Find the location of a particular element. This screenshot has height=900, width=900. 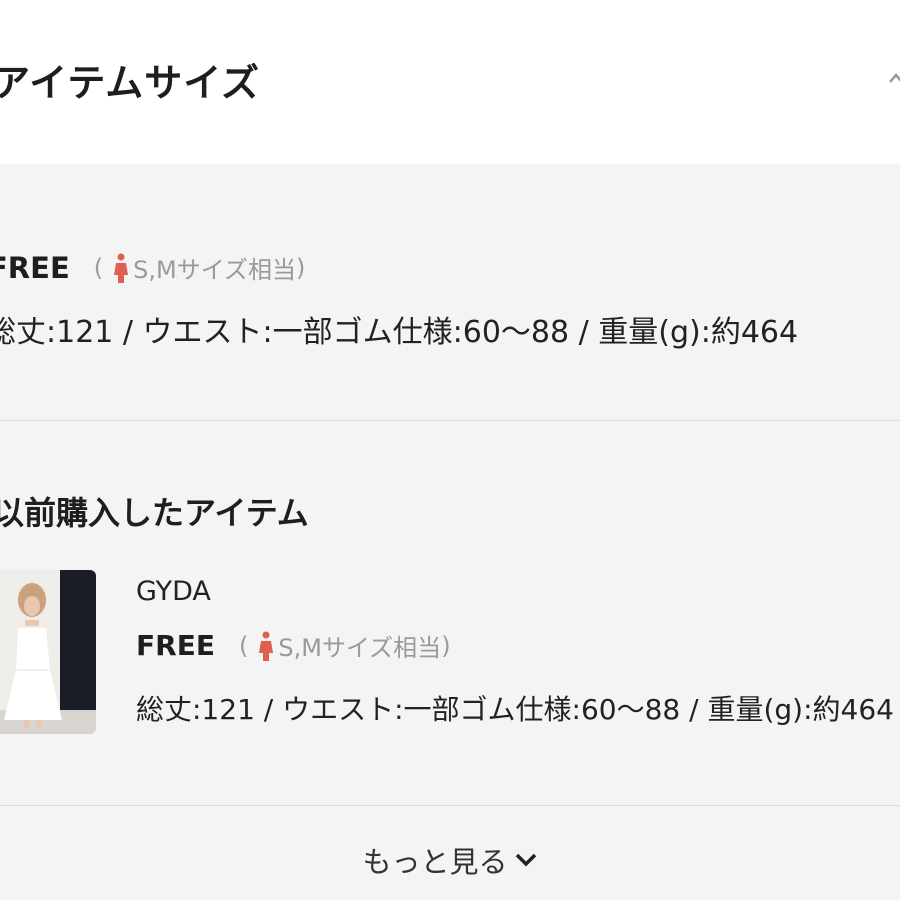

product-photo is located at coordinates (48, 652).